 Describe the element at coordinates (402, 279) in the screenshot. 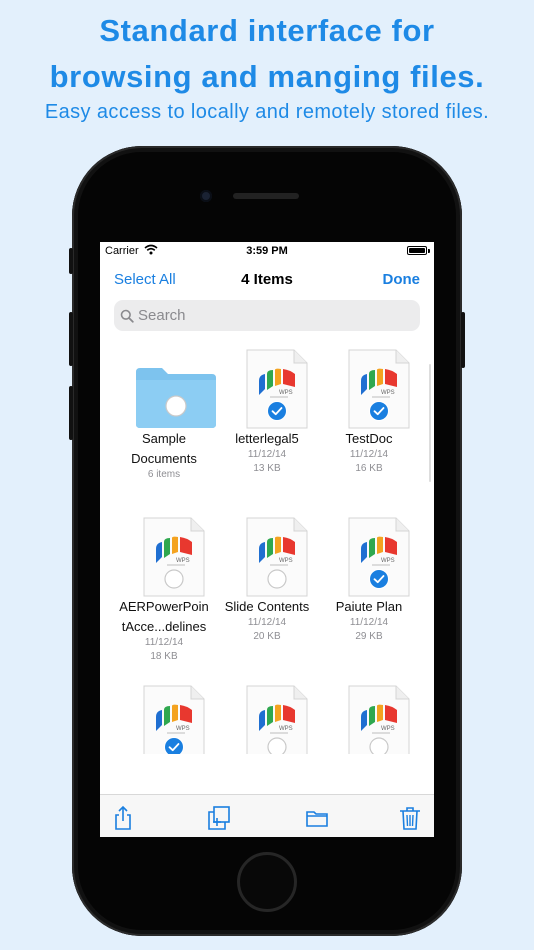

I see `done-button: Done` at that location.